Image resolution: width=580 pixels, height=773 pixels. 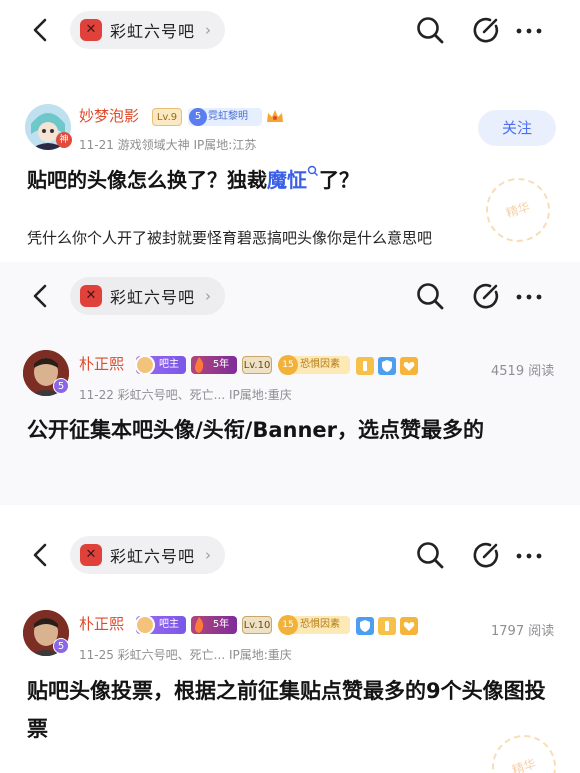 What do you see at coordinates (275, 116) in the screenshot?
I see `crown-icon` at bounding box center [275, 116].